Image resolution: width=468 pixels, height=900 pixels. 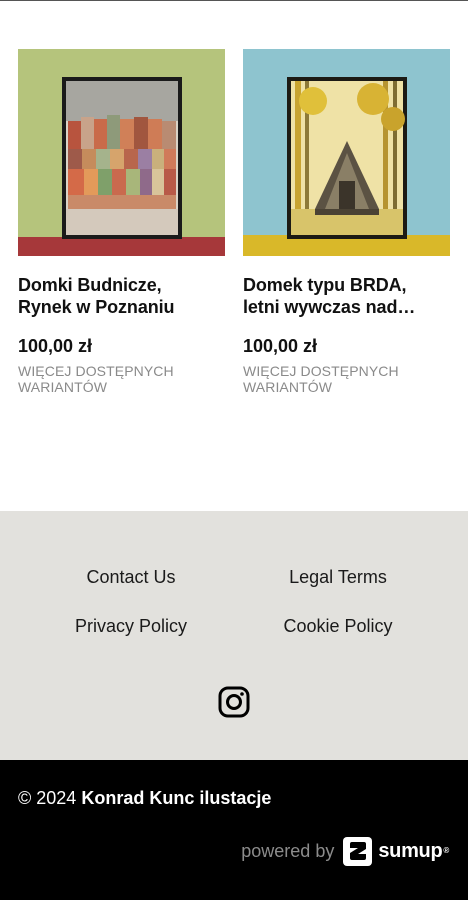 What do you see at coordinates (121, 152) in the screenshot?
I see `product-image-poznan` at bounding box center [121, 152].